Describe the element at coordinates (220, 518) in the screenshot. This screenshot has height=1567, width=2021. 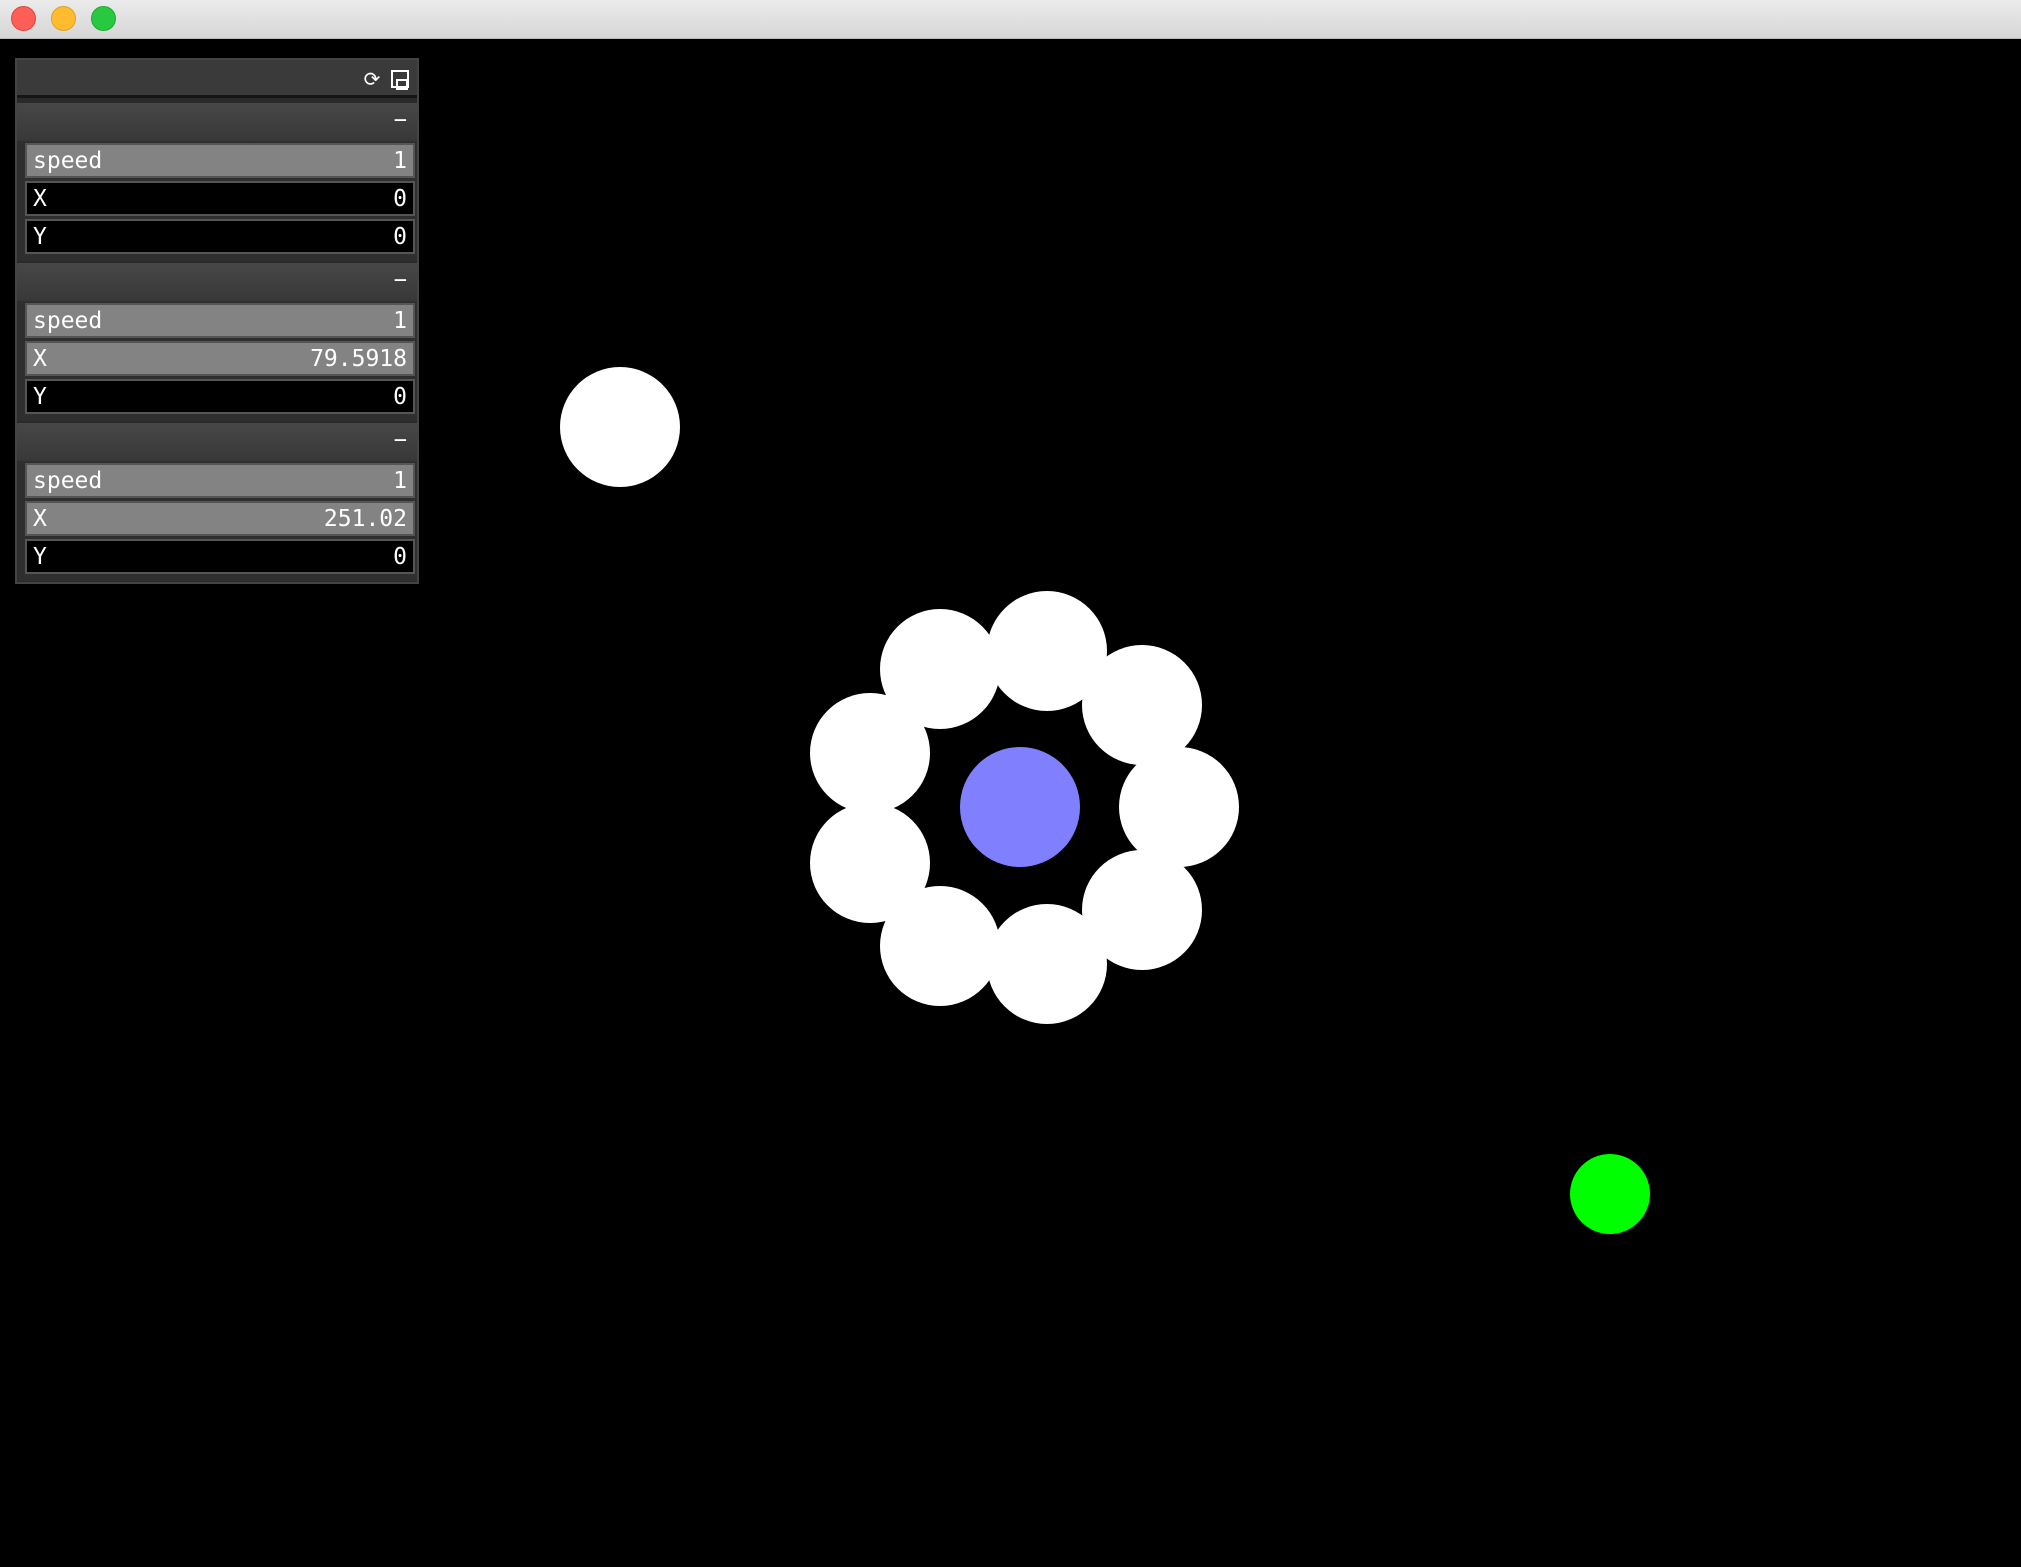
I see `x-slider: X 251.02` at that location.